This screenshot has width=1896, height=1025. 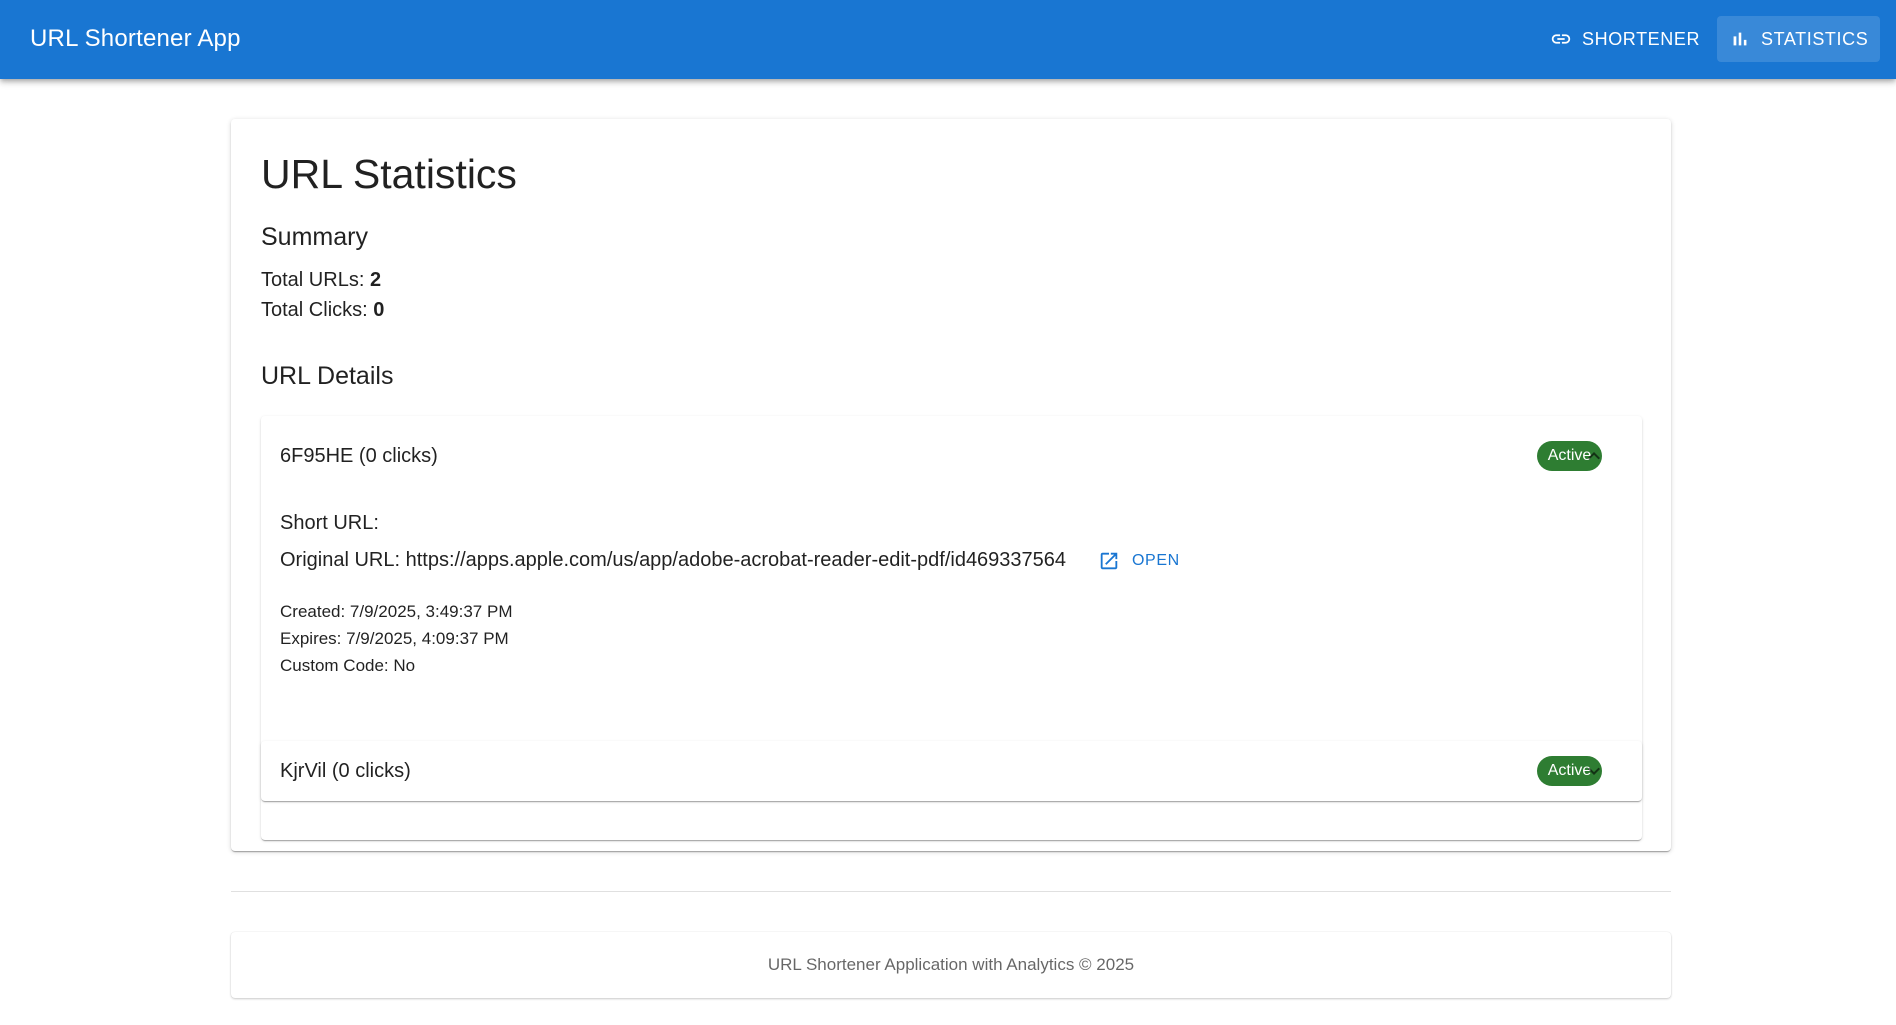 I want to click on open-in-new-icon, so click(x=1109, y=561).